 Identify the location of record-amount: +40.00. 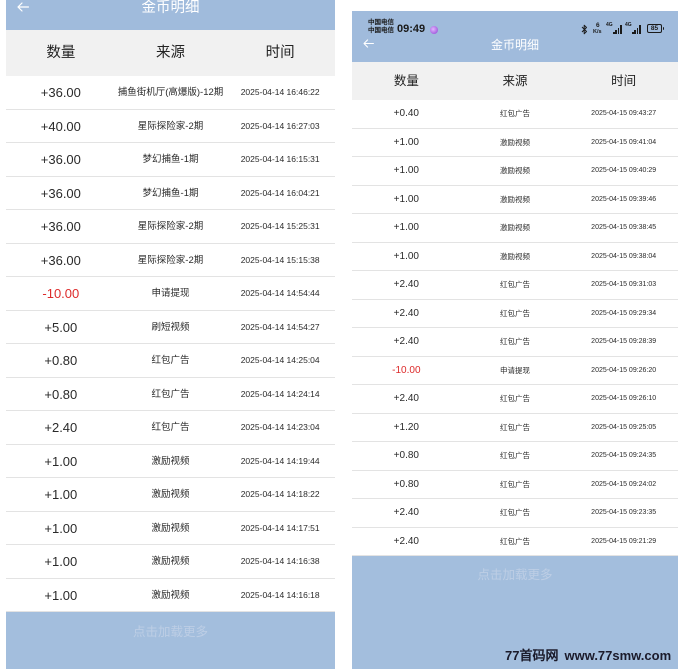
(60, 126).